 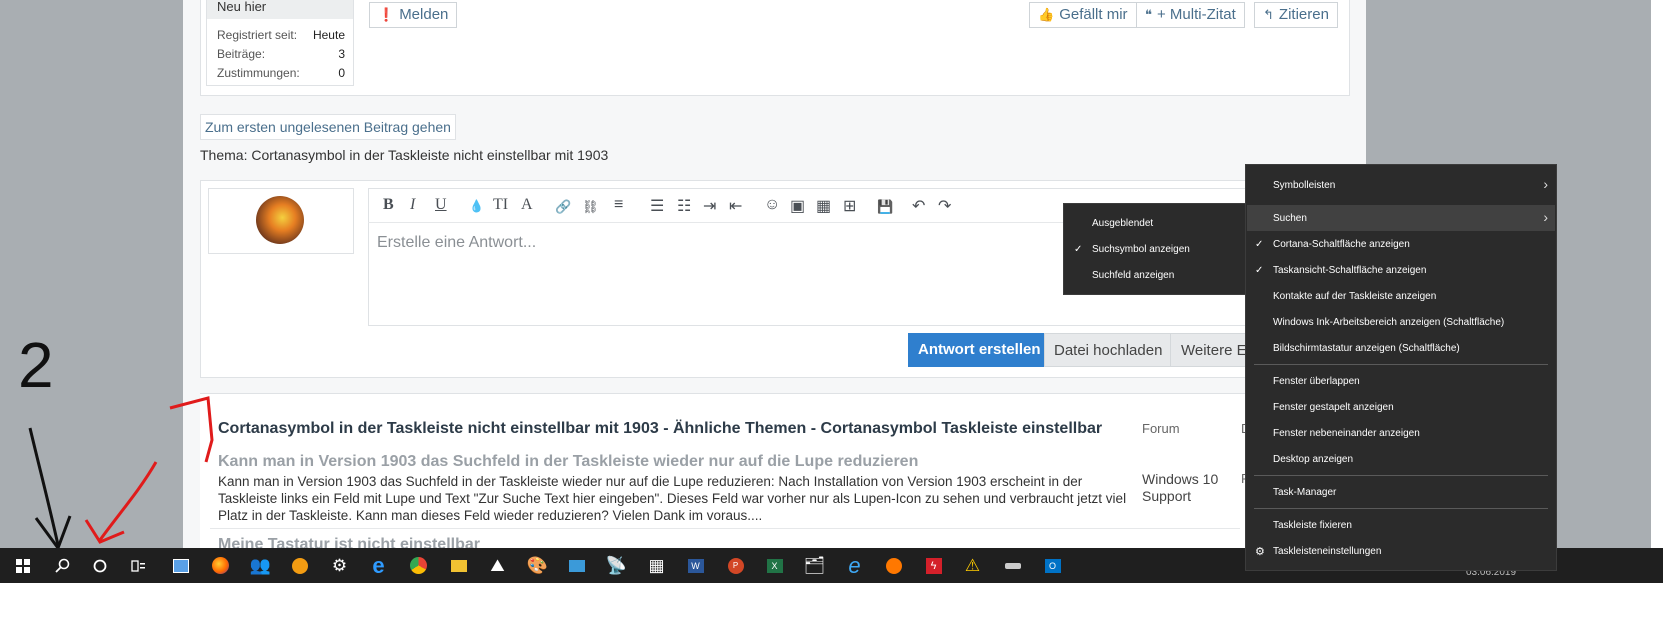 I want to click on quote-icon: ❝, so click(x=1148, y=14).